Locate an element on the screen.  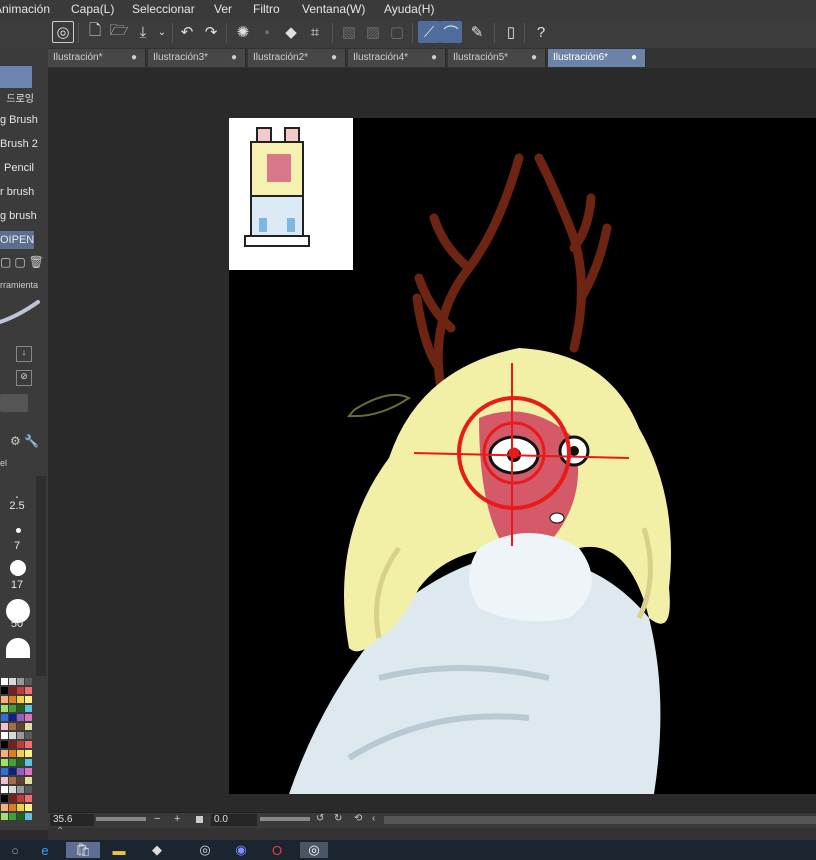
tab-illustration4: Ilustración4* ● is located at coordinates (397, 58).